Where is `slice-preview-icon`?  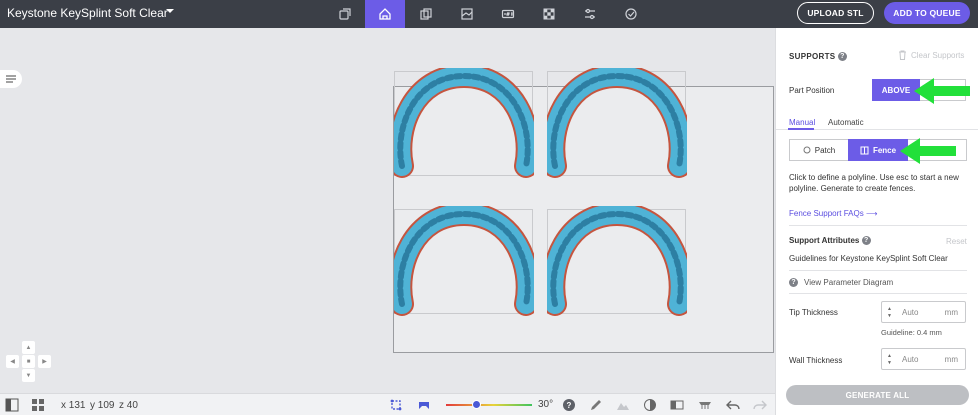 slice-preview-icon is located at coordinates (467, 14).